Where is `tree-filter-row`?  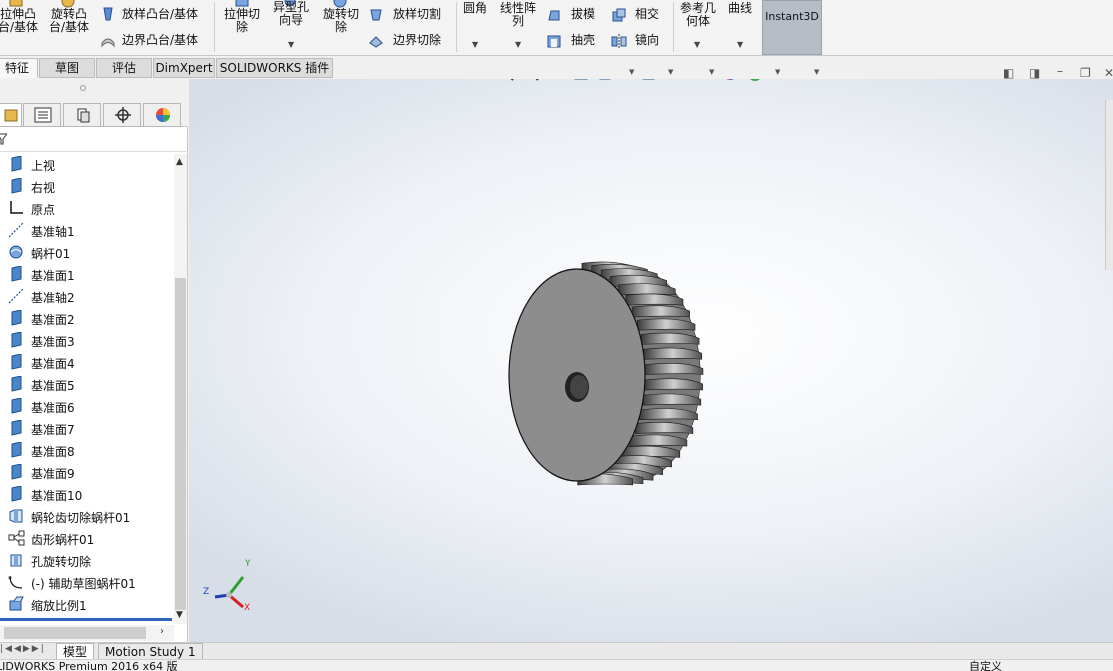 tree-filter-row is located at coordinates (93, 140).